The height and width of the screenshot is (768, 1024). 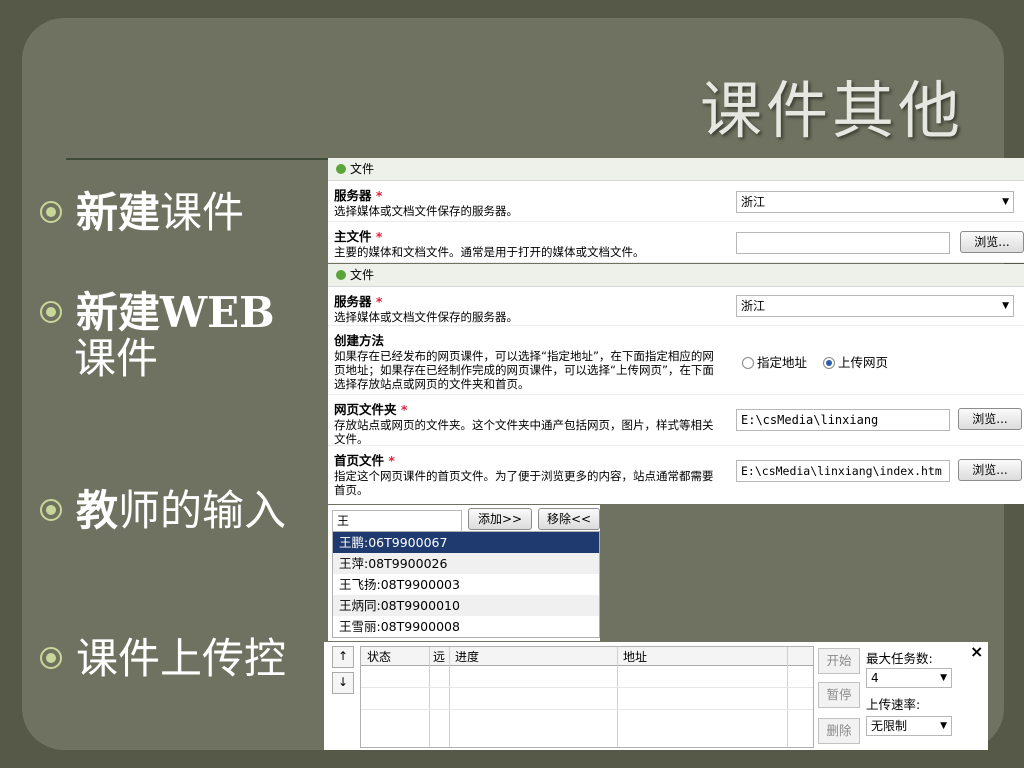 I want to click on add-button: 添加>>, so click(x=500, y=519).